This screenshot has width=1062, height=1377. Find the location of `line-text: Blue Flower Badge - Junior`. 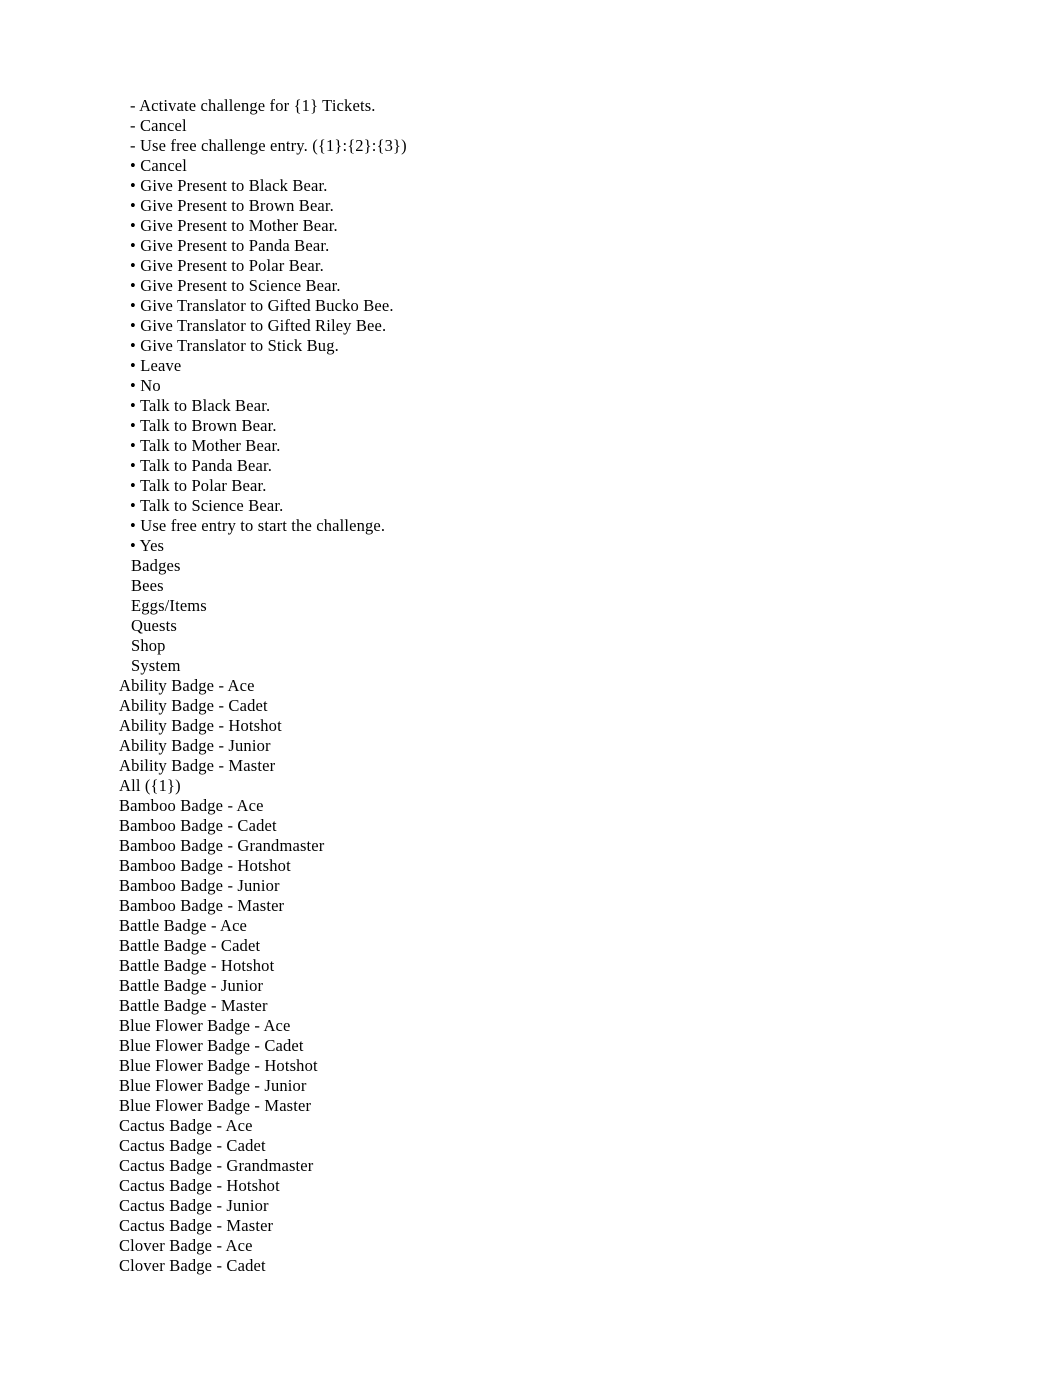

line-text: Blue Flower Badge - Junior is located at coordinates (213, 1085).